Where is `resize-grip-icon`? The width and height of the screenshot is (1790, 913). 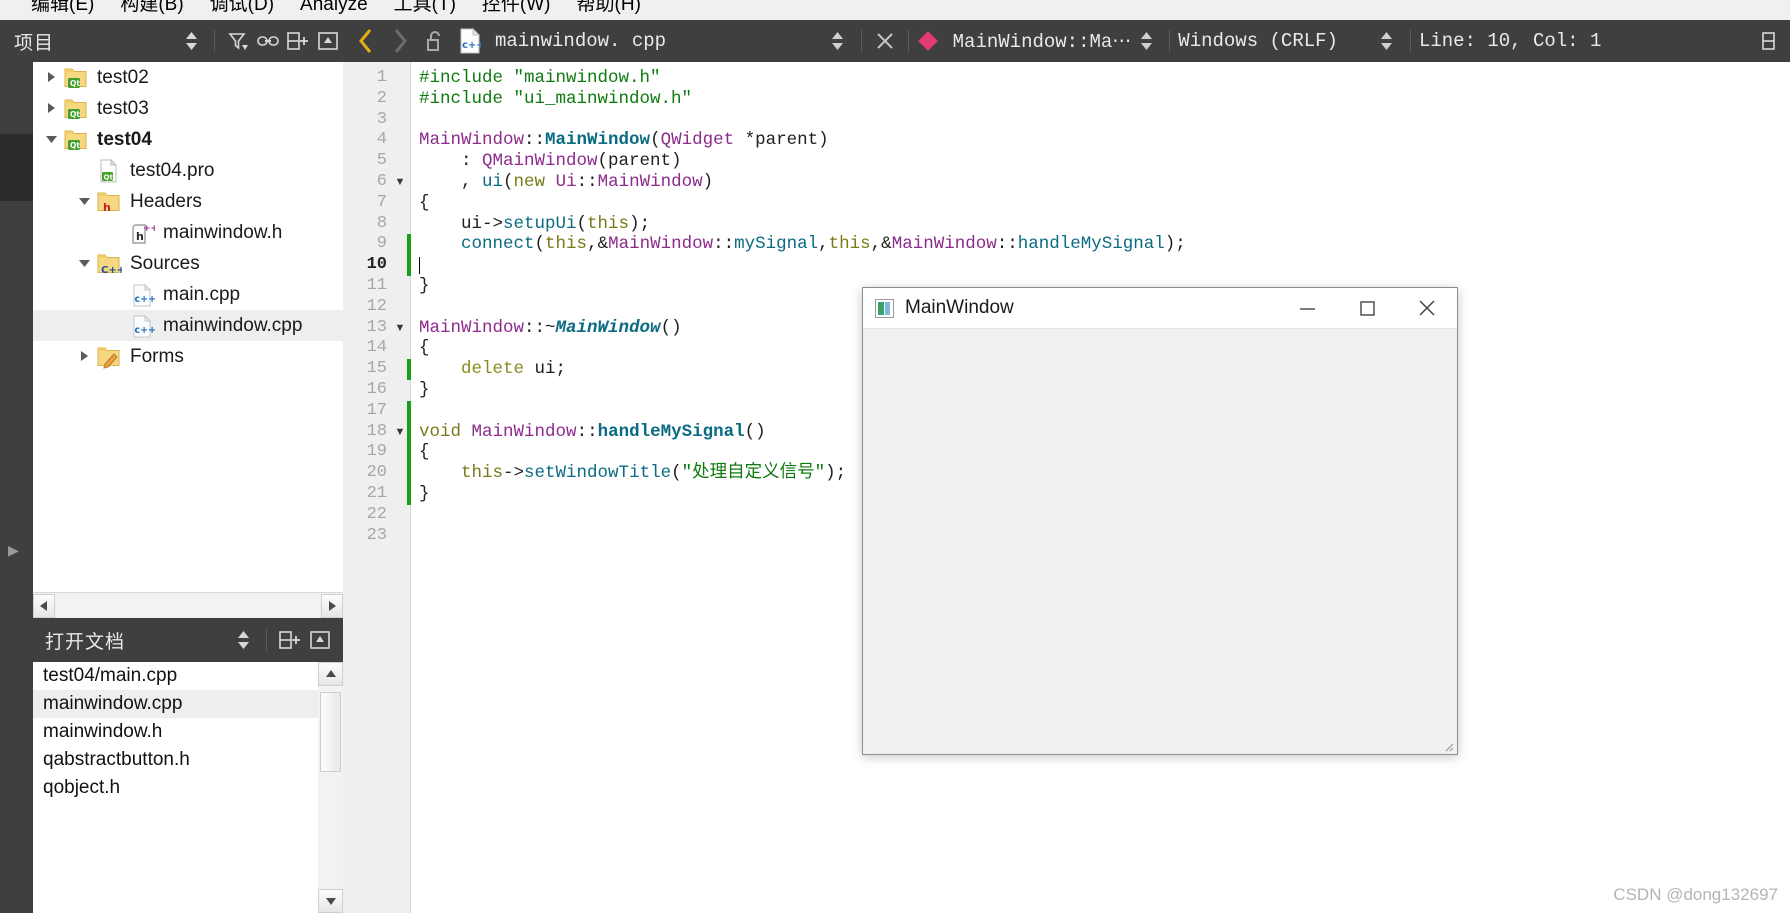
resize-grip-icon is located at coordinates (1448, 745).